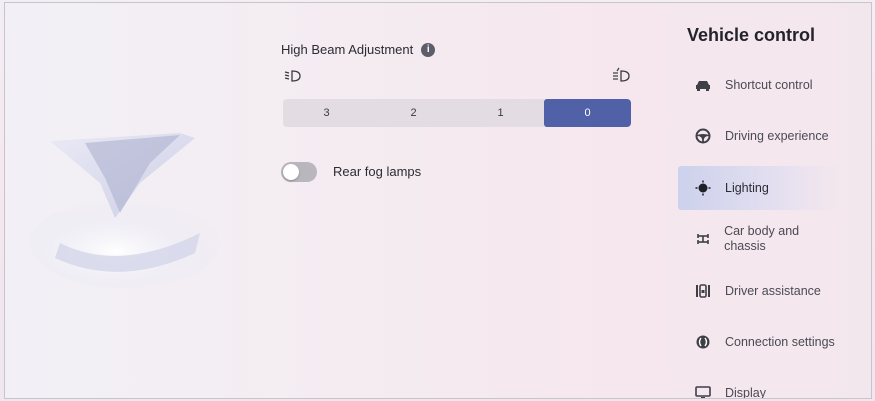  What do you see at coordinates (703, 291) in the screenshot?
I see `driver-assist-icon` at bounding box center [703, 291].